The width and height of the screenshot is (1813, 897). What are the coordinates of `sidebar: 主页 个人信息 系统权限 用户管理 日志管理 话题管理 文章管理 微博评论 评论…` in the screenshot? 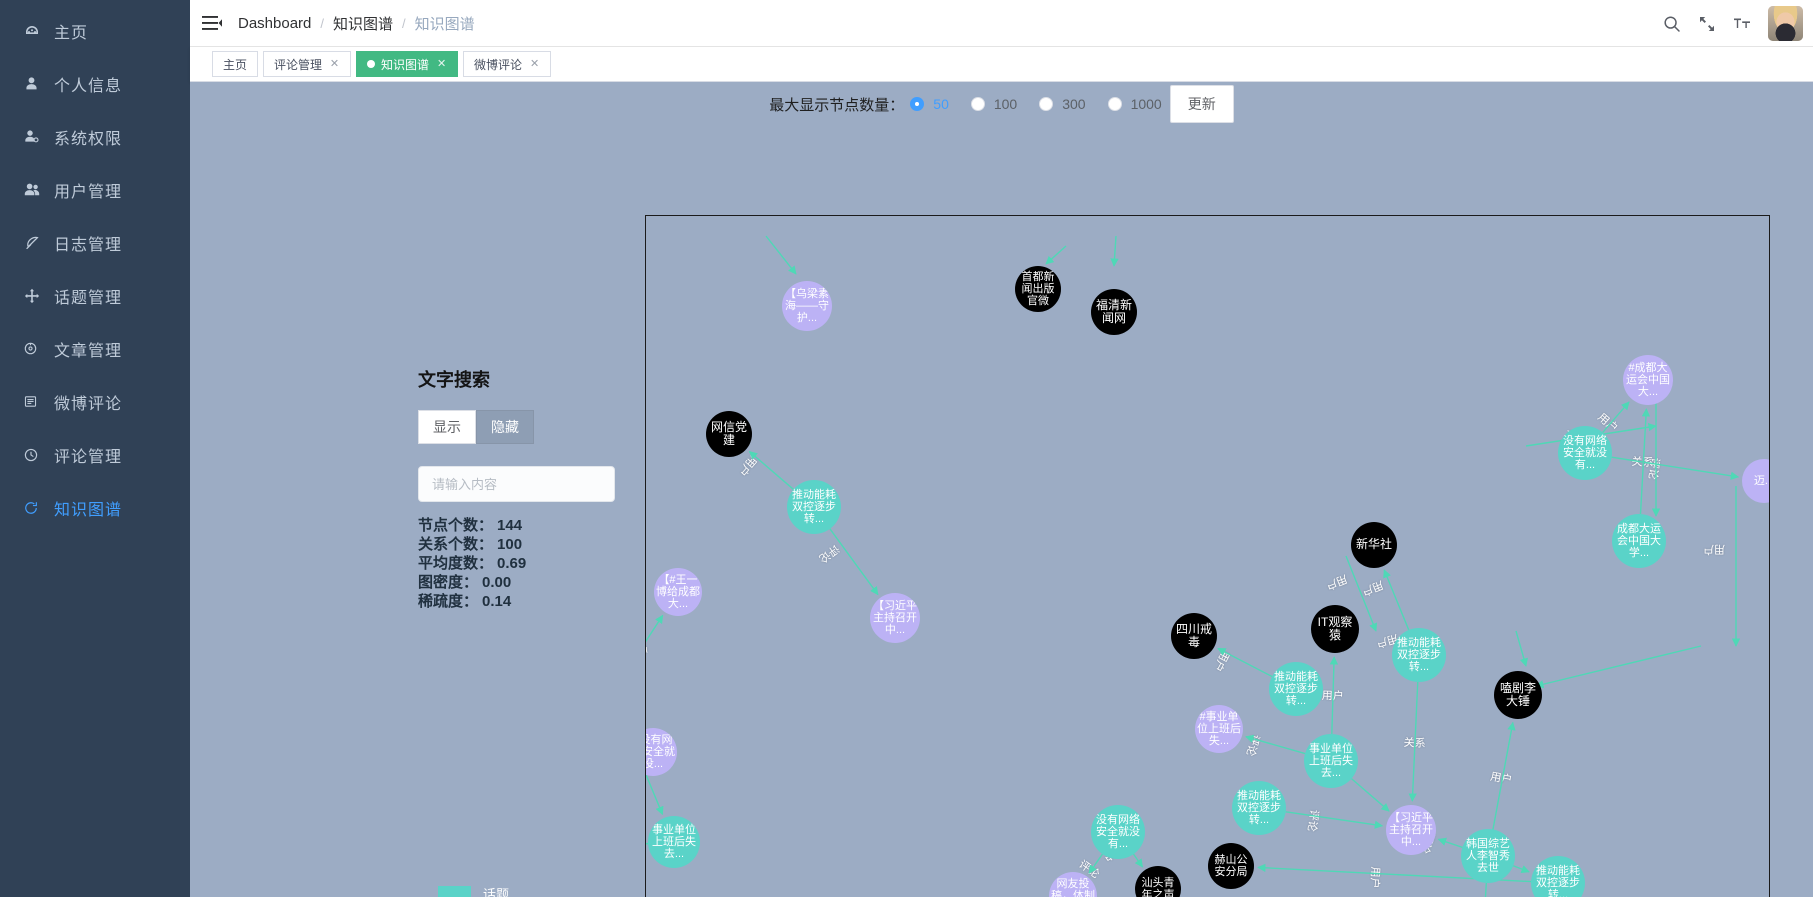 It's located at (95, 448).